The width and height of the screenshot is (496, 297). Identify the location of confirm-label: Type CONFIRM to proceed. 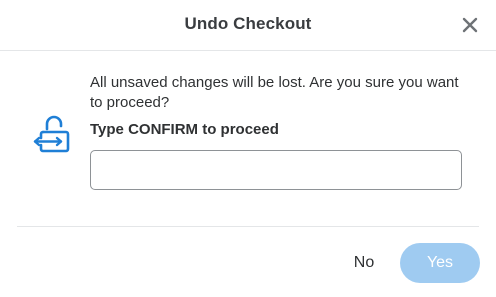
(184, 129).